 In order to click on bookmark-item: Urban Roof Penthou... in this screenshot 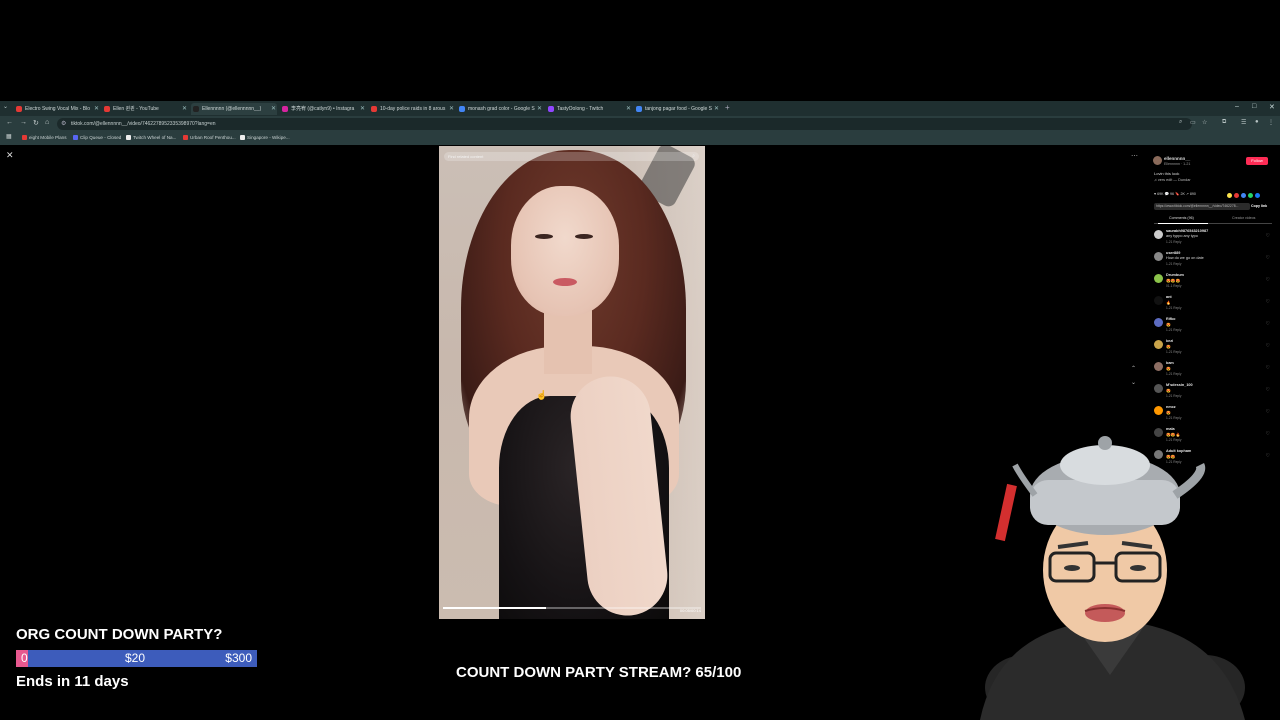, I will do `click(209, 138)`.